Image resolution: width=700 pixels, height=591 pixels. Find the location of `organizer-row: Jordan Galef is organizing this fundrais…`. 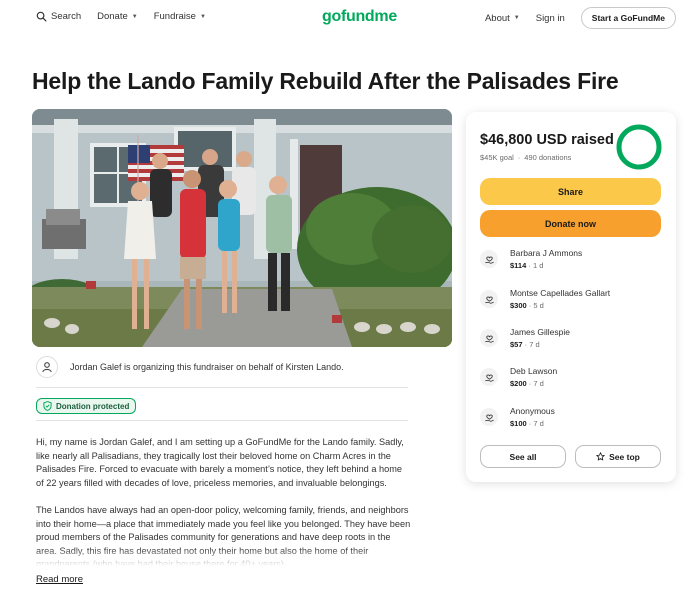

organizer-row: Jordan Galef is organizing this fundrais… is located at coordinates (190, 367).